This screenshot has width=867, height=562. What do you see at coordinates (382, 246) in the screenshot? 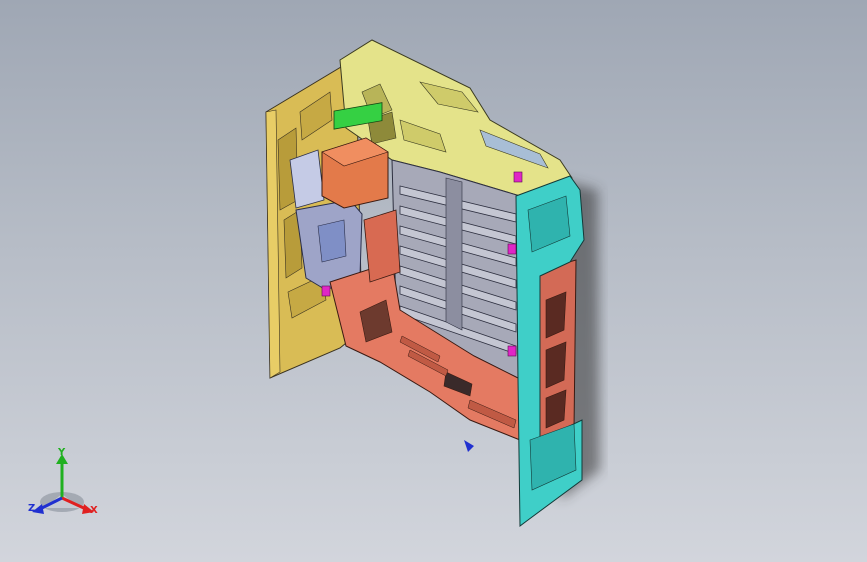
I see `floor-side-wall` at bounding box center [382, 246].